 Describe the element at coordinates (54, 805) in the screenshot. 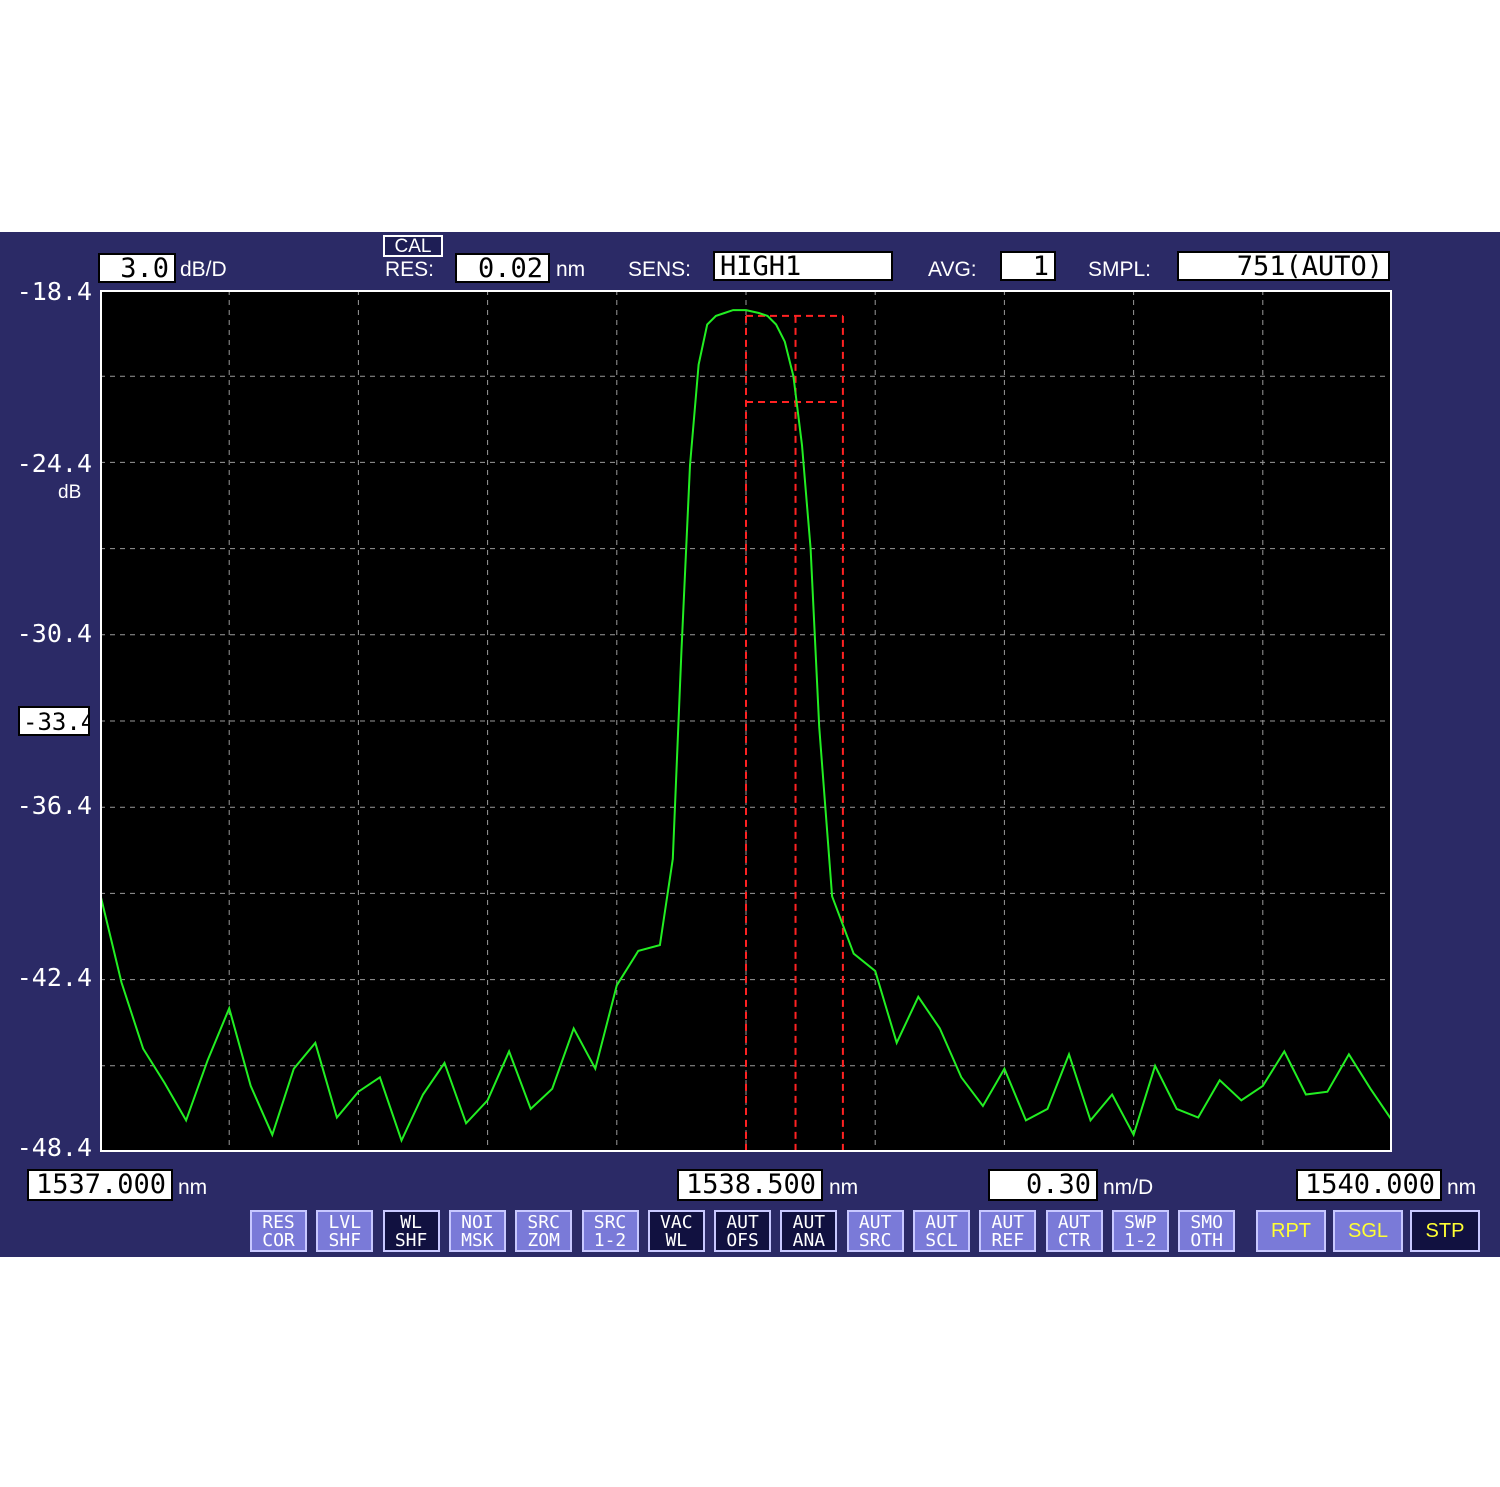

I see `y-tick-label: -36.4` at that location.